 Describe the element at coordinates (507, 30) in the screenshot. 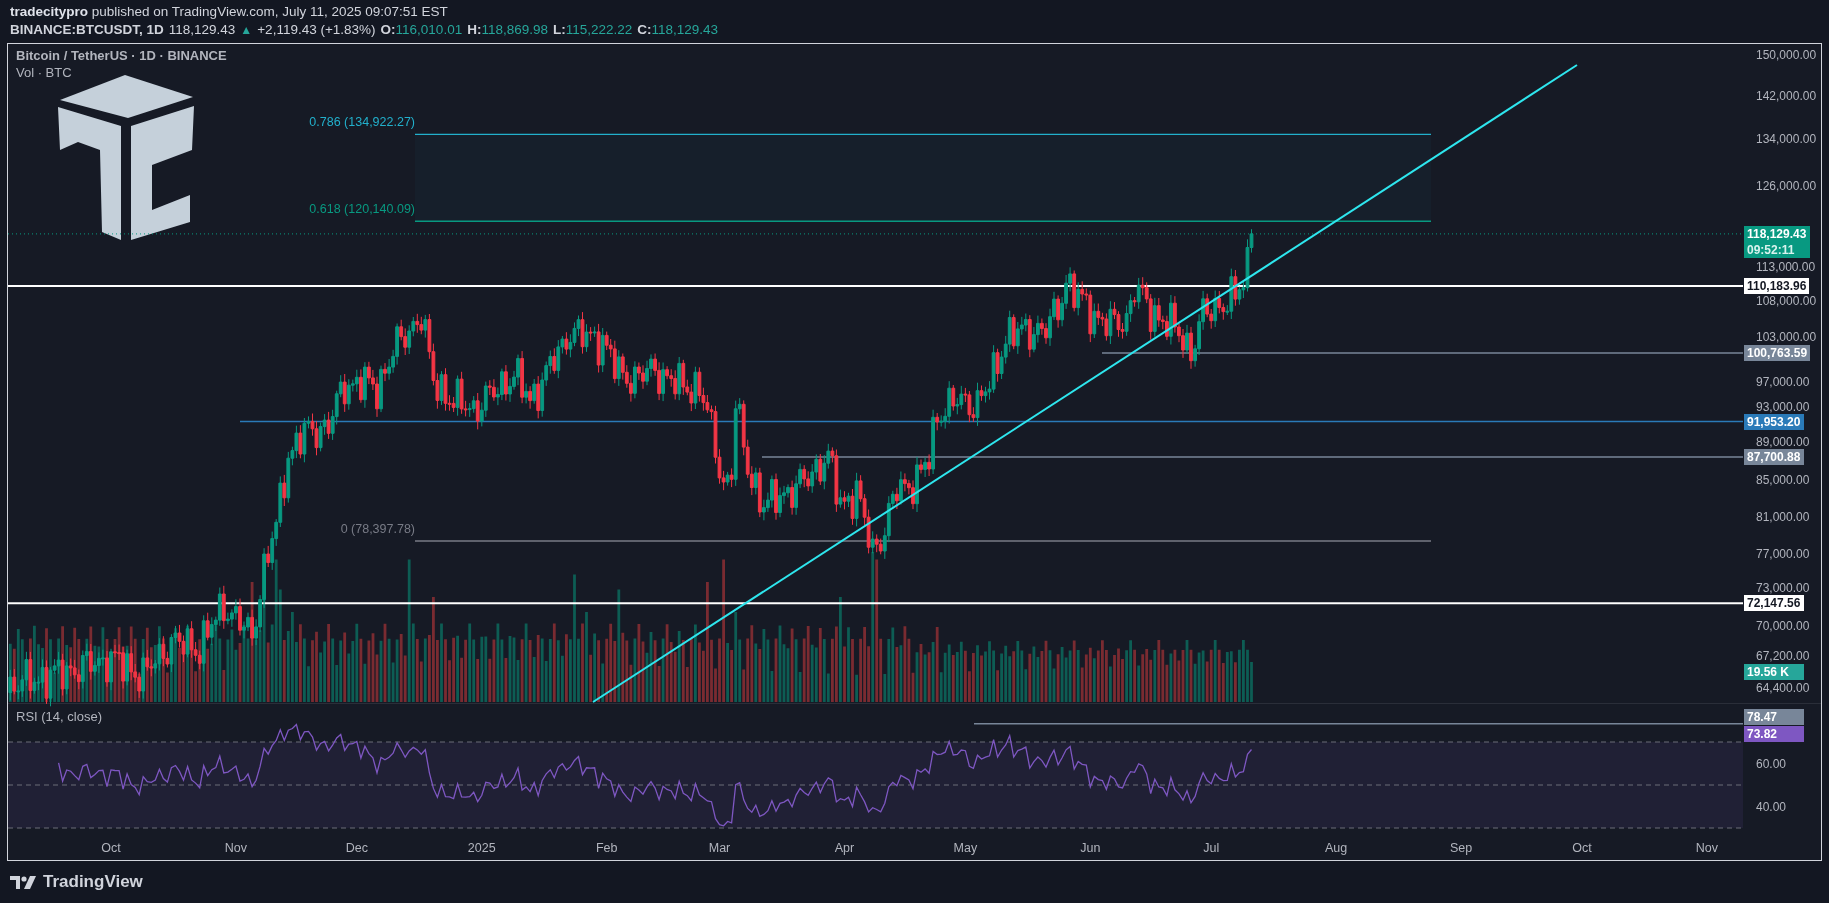

I see `ohlc-value: H:118,869.98` at that location.